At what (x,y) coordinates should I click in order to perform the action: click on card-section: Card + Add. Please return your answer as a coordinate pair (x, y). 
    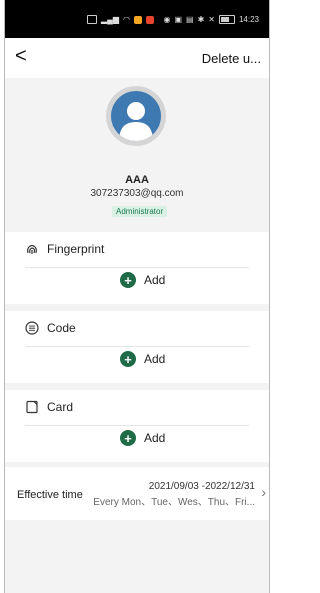
    Looking at the image, I should click on (137, 426).